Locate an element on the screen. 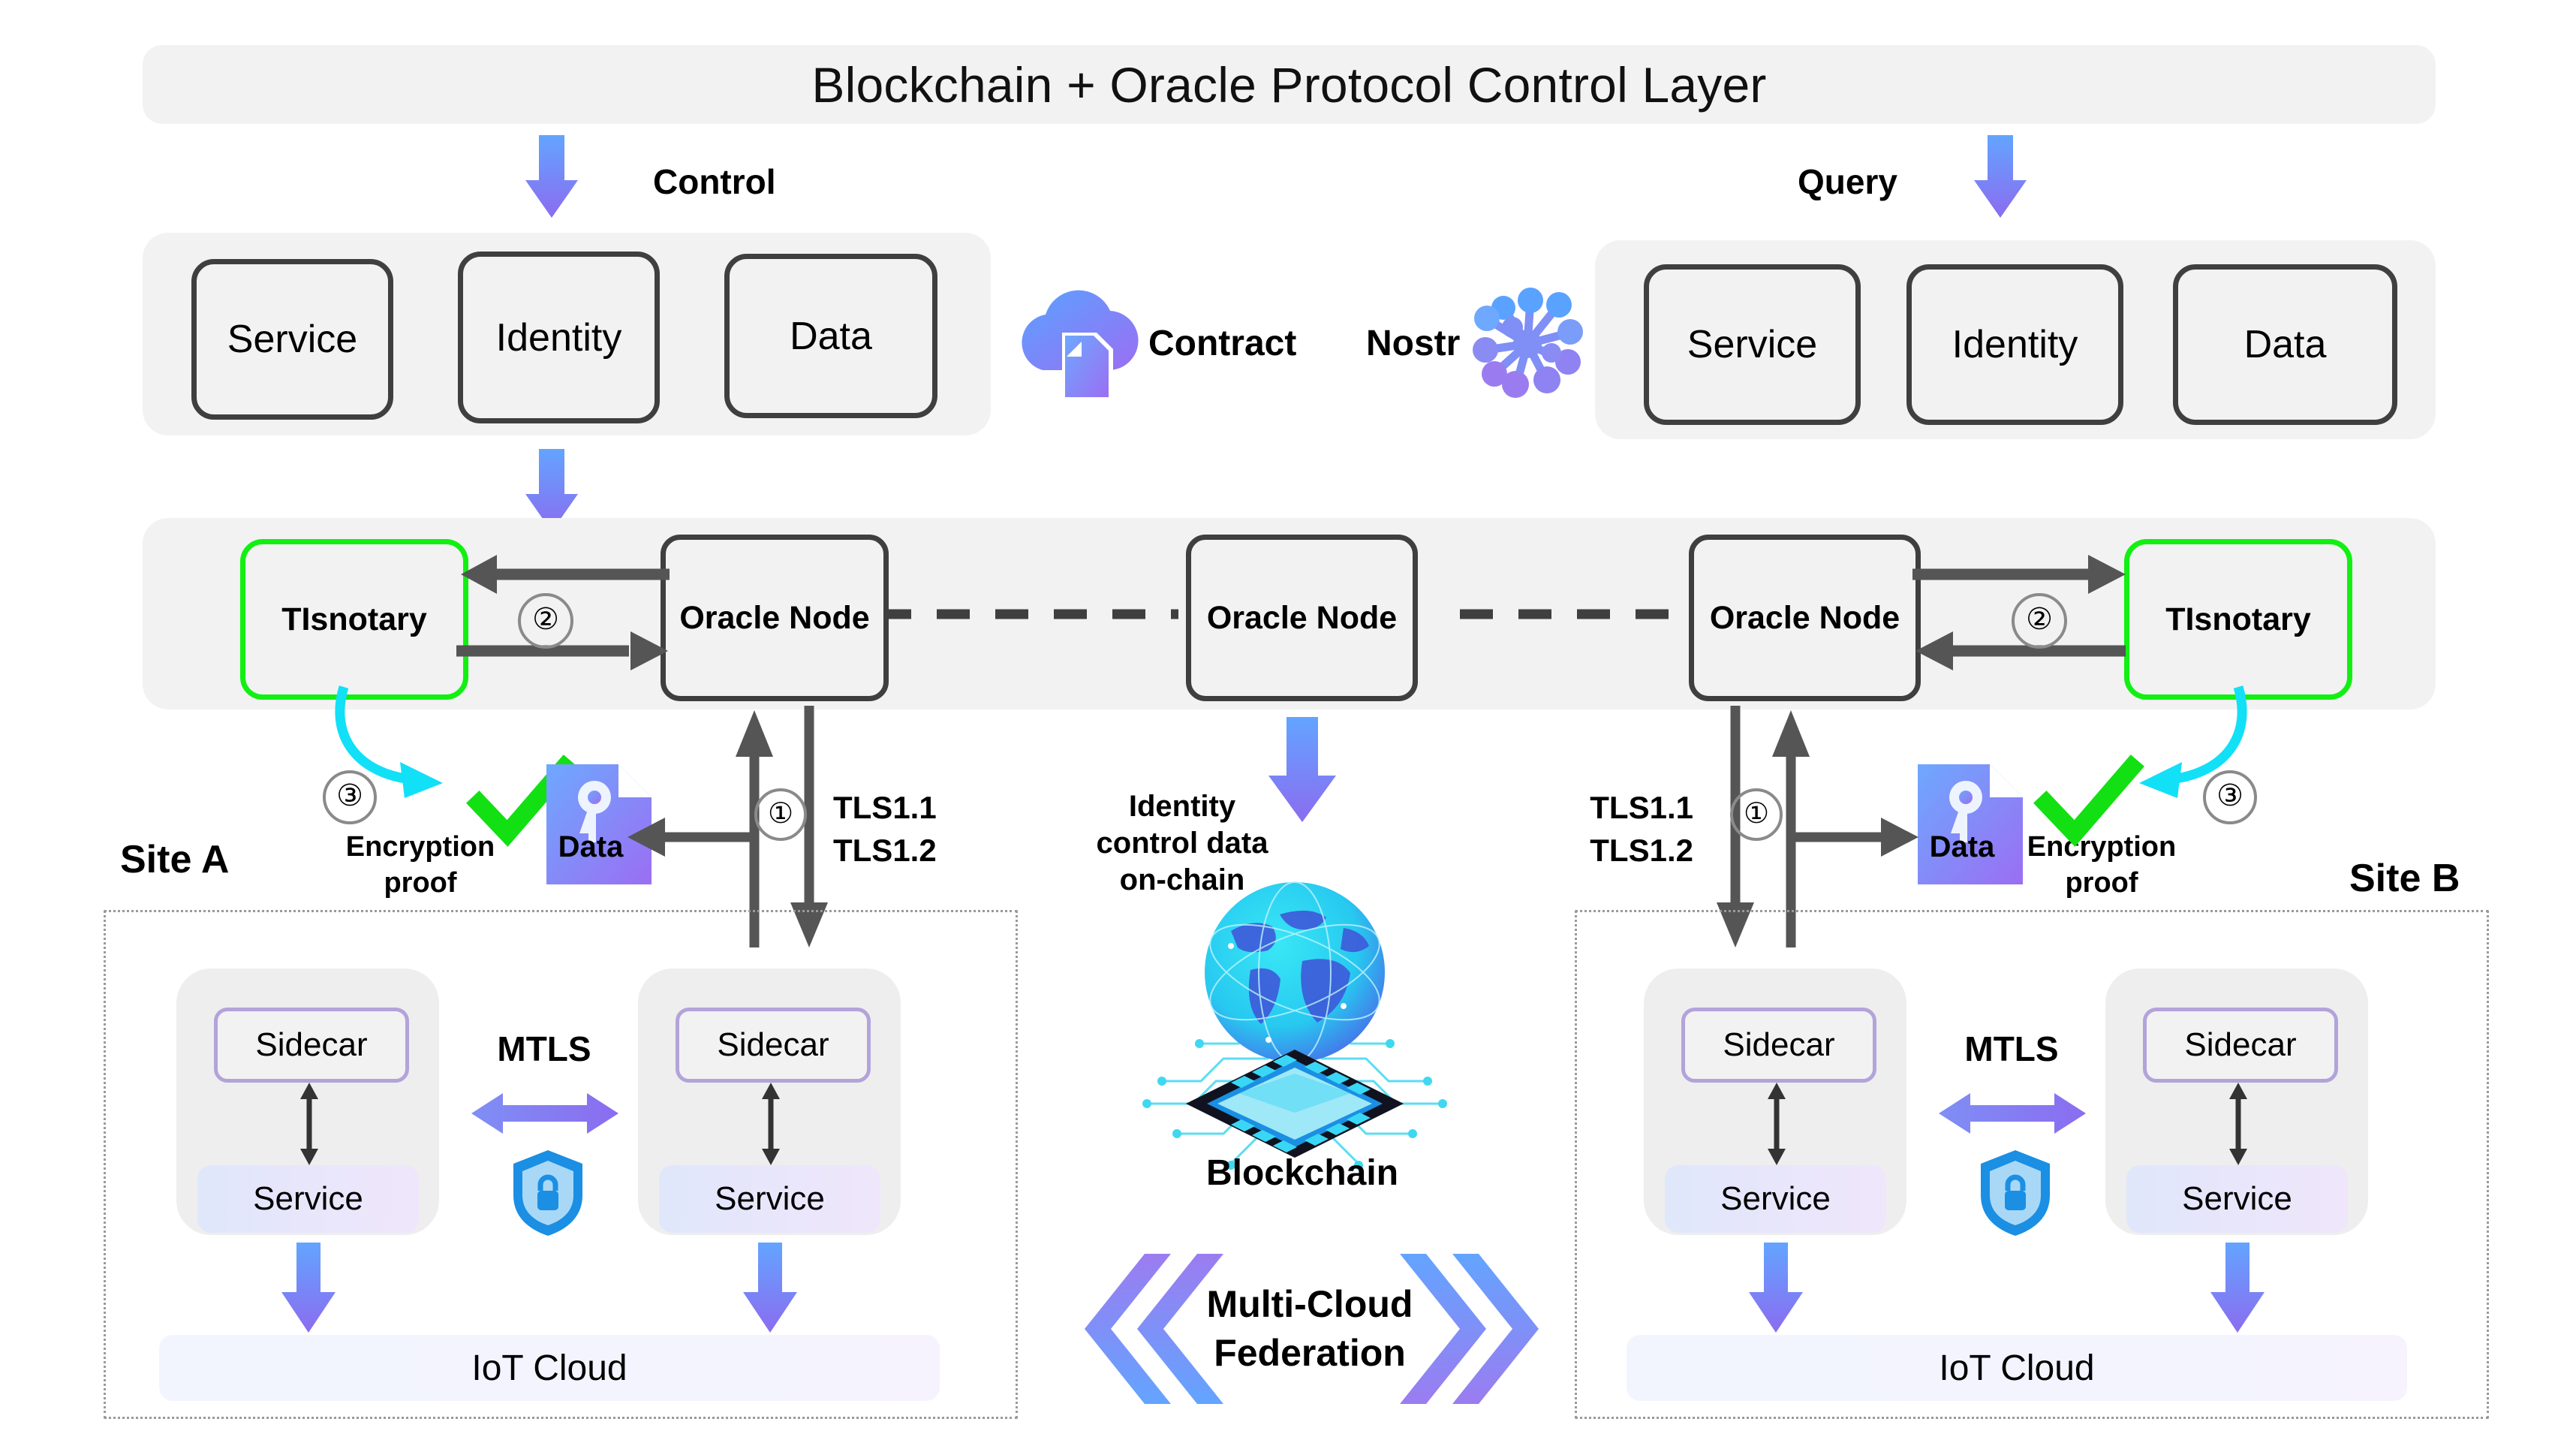  left-panel-item-data-label: Data is located at coordinates (831, 336).